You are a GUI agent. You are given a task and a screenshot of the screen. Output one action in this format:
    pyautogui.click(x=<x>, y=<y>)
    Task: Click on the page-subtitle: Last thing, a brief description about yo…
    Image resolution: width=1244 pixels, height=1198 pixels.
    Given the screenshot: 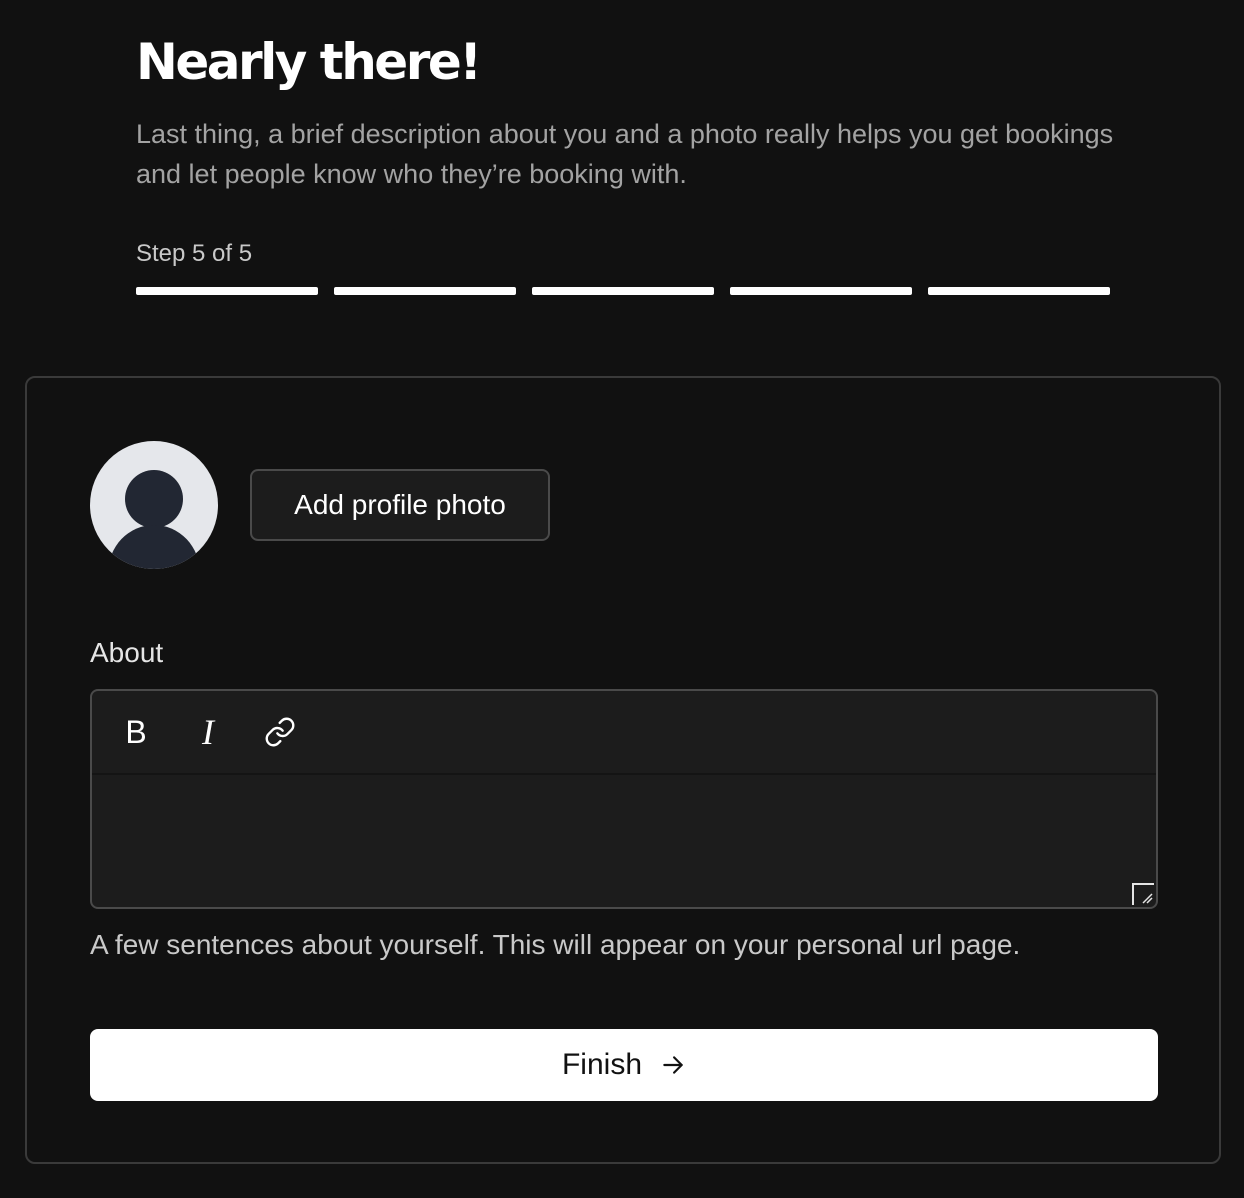 What is the action you would take?
    pyautogui.click(x=625, y=154)
    